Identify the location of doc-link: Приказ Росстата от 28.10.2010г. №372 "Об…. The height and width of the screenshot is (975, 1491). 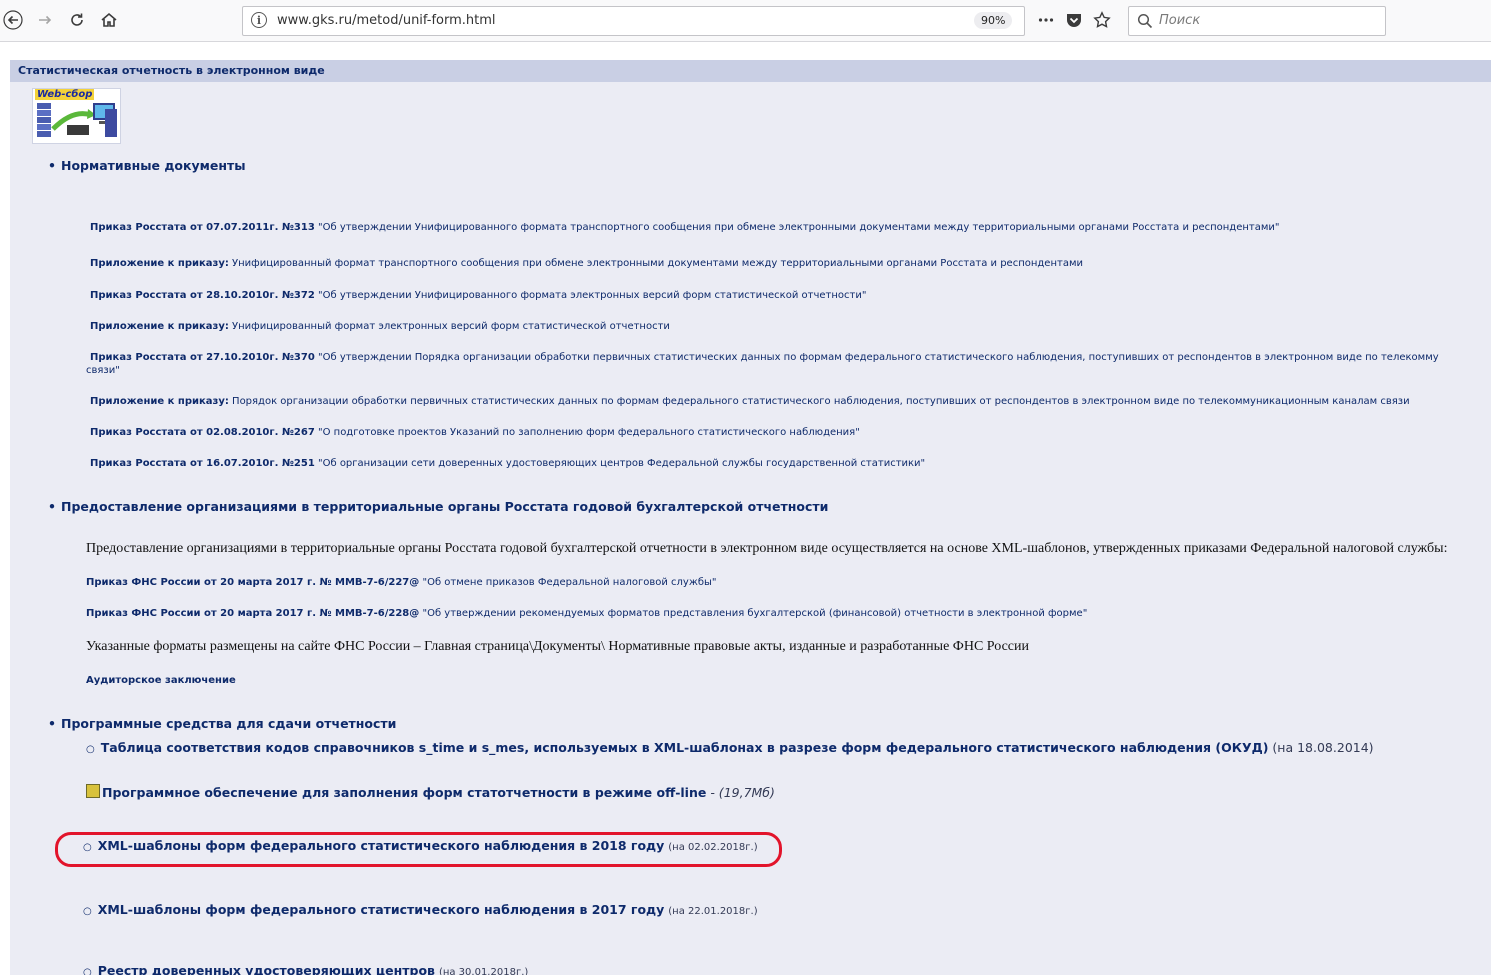
(478, 295).